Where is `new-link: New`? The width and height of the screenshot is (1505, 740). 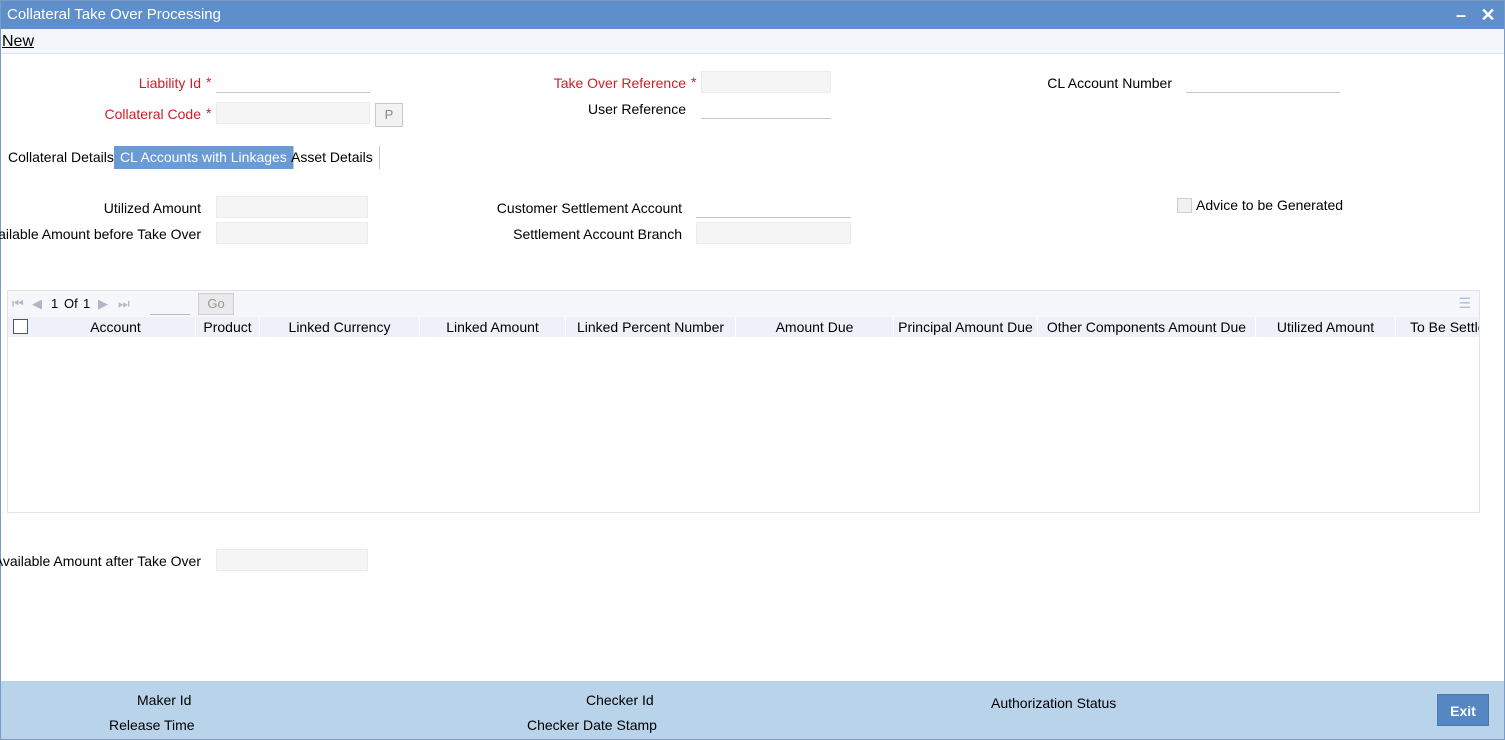
new-link: New is located at coordinates (18, 42).